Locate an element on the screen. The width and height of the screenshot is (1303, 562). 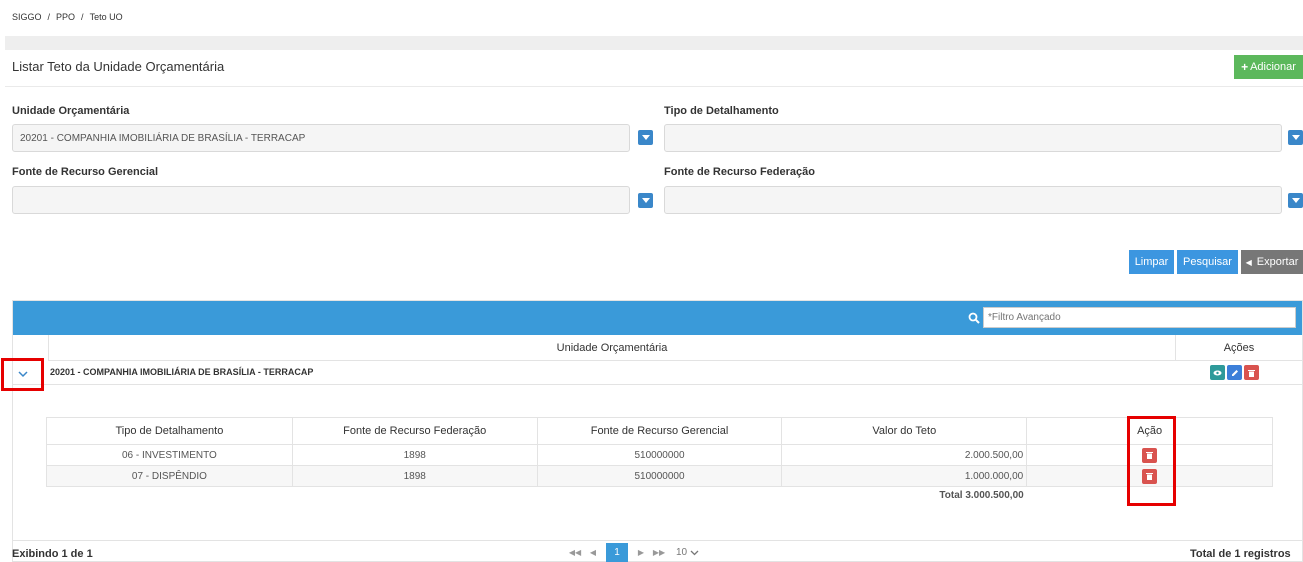
fonte-gerencial-dropdown-toggle is located at coordinates (645, 200).